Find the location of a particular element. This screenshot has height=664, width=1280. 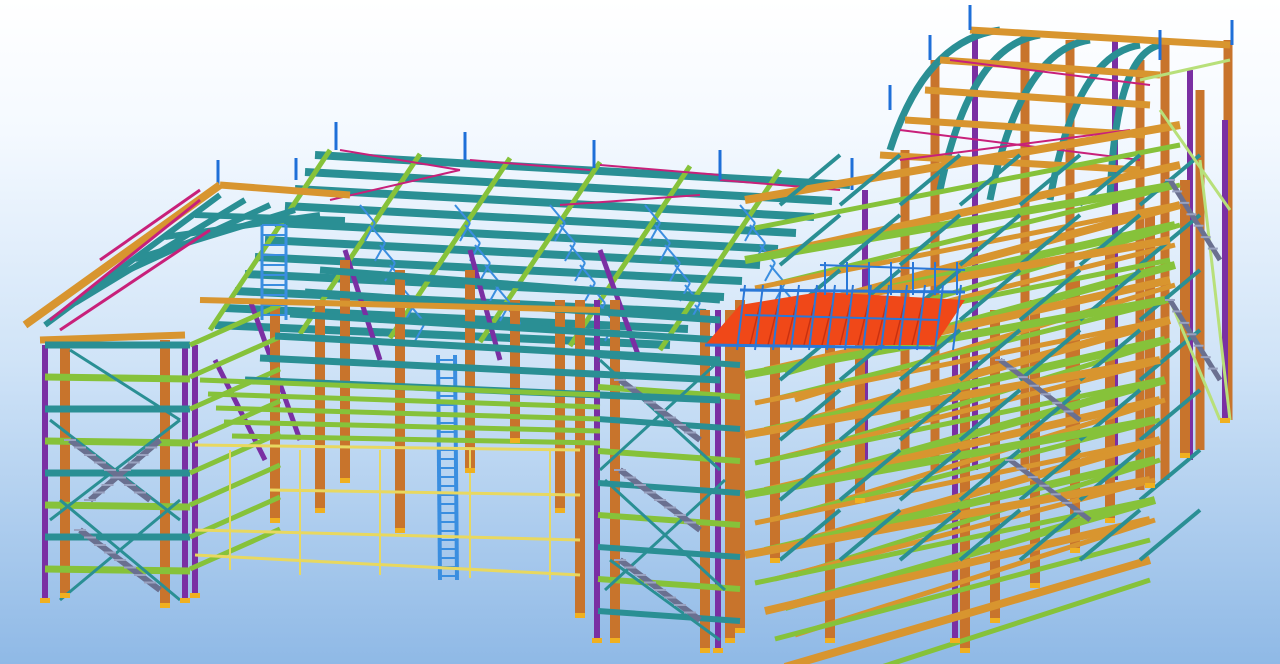

wall-girts is located at coordinates (387, 511).